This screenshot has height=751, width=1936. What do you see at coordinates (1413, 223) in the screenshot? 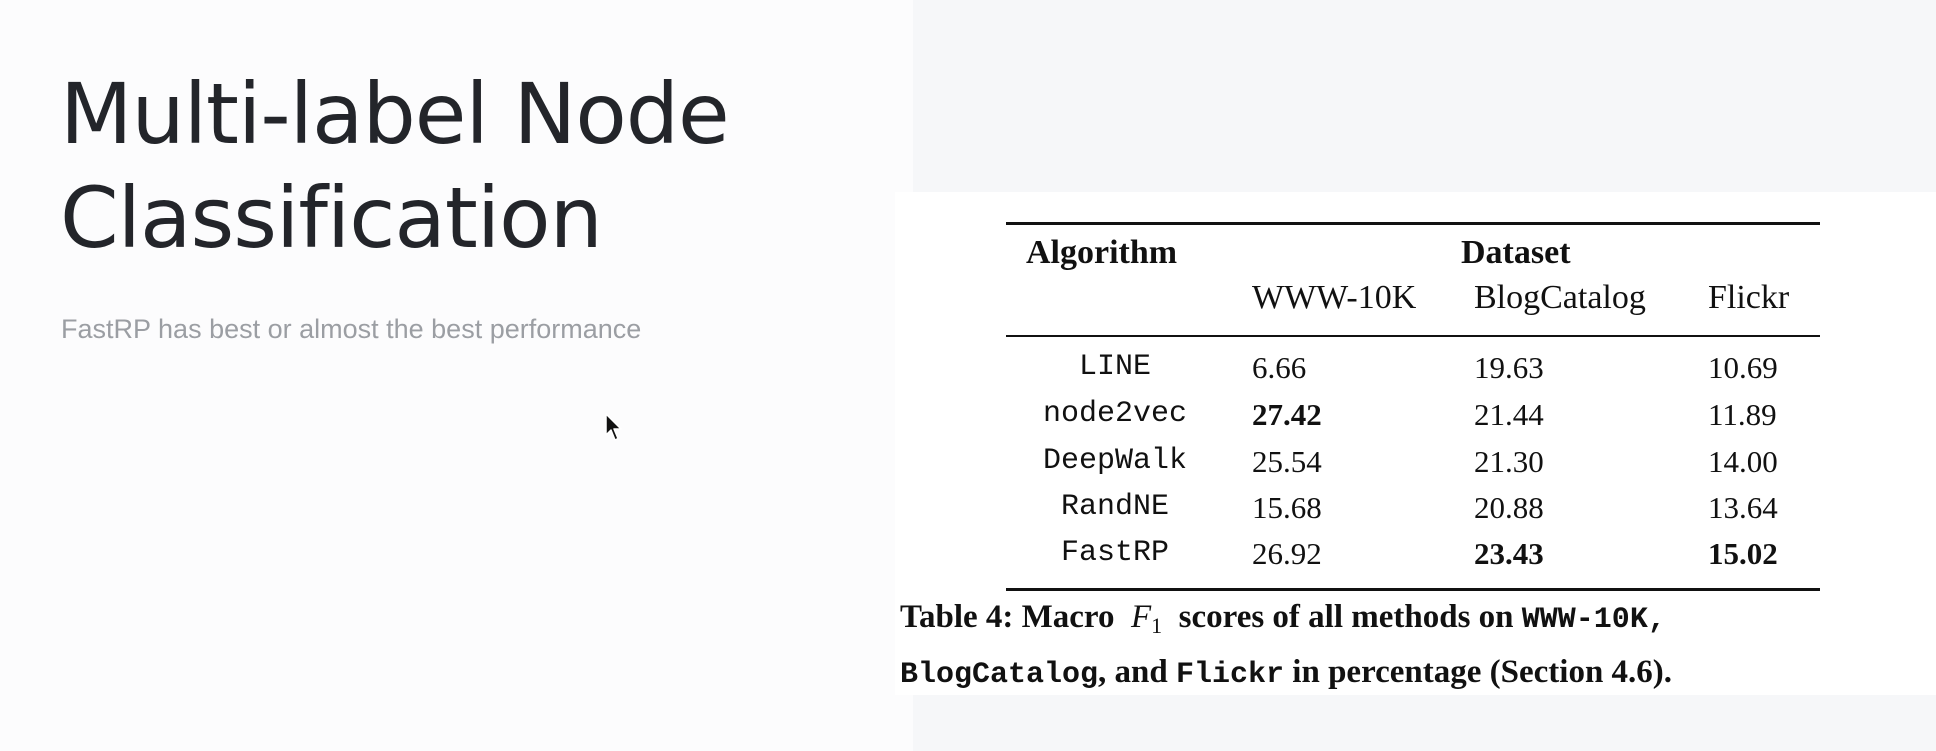
I see `table-top-rule` at bounding box center [1413, 223].